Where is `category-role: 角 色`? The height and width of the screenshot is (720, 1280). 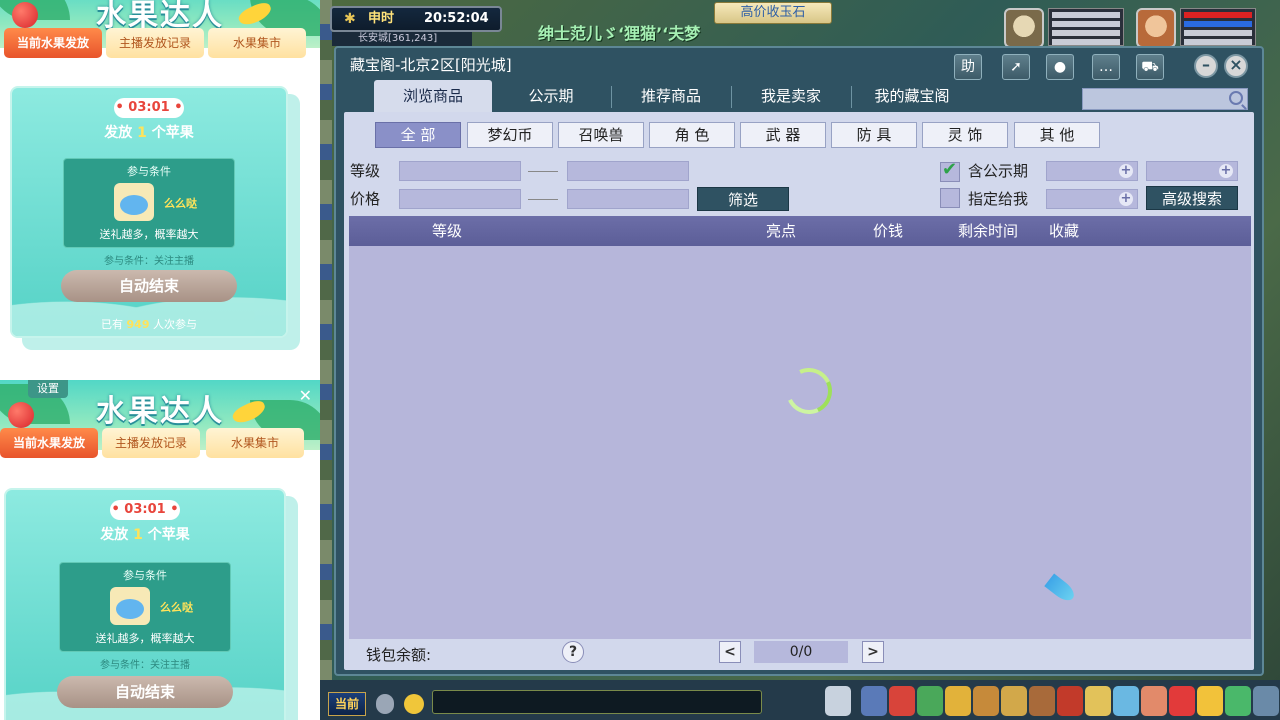
category-role: 角 色 is located at coordinates (692, 135).